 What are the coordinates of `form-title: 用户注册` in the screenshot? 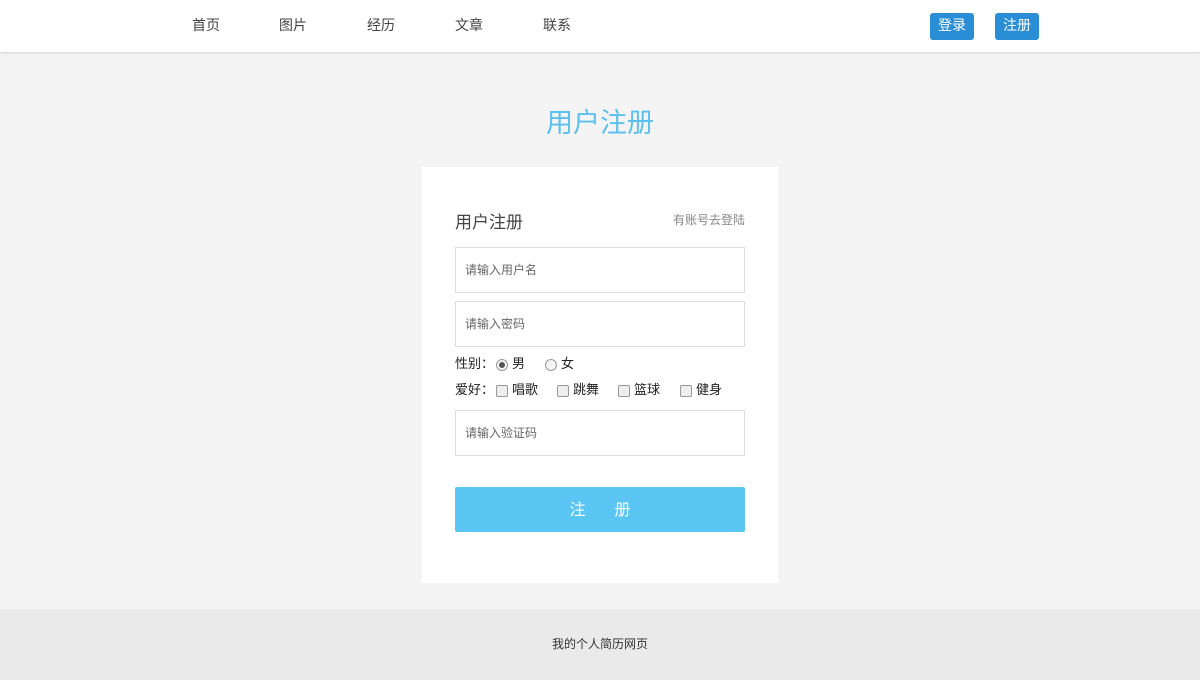 It's located at (489, 223).